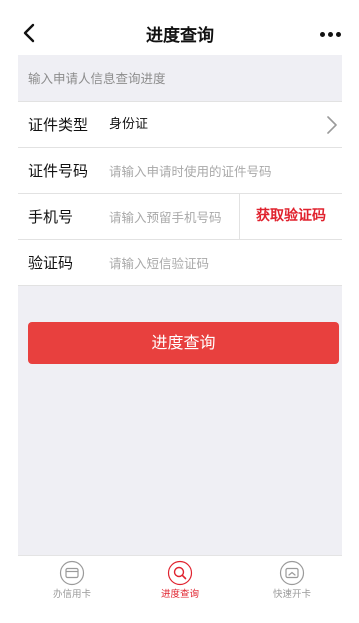 This screenshot has width=359, height=623. What do you see at coordinates (209, 171) in the screenshot?
I see `id-number-input` at bounding box center [209, 171].